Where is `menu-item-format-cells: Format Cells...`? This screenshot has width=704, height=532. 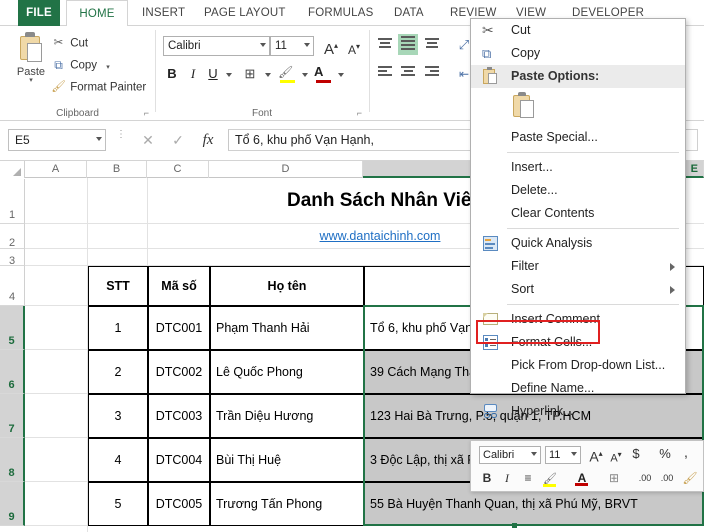
menu-item-format-cells: Format Cells... is located at coordinates (578, 342).